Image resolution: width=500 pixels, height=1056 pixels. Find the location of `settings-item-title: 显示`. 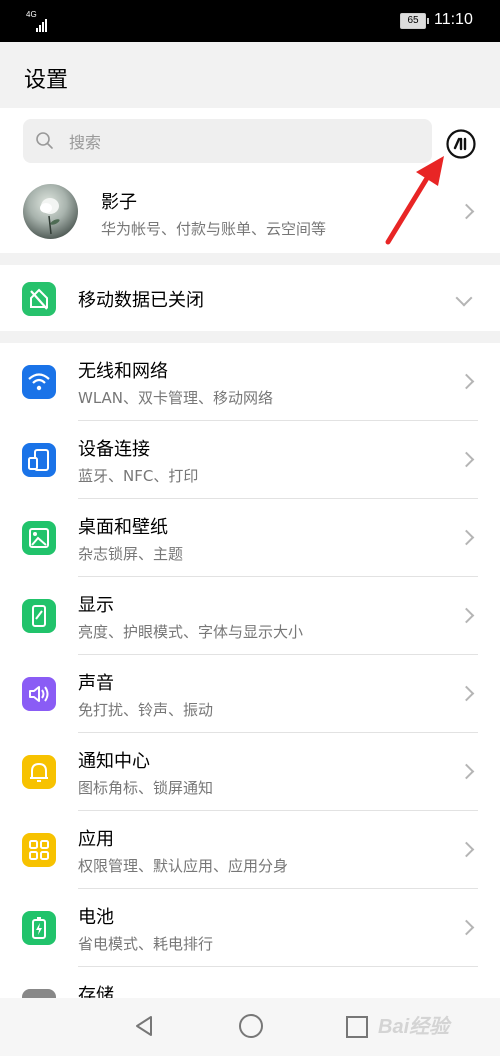

settings-item-title: 显示 is located at coordinates (96, 605).